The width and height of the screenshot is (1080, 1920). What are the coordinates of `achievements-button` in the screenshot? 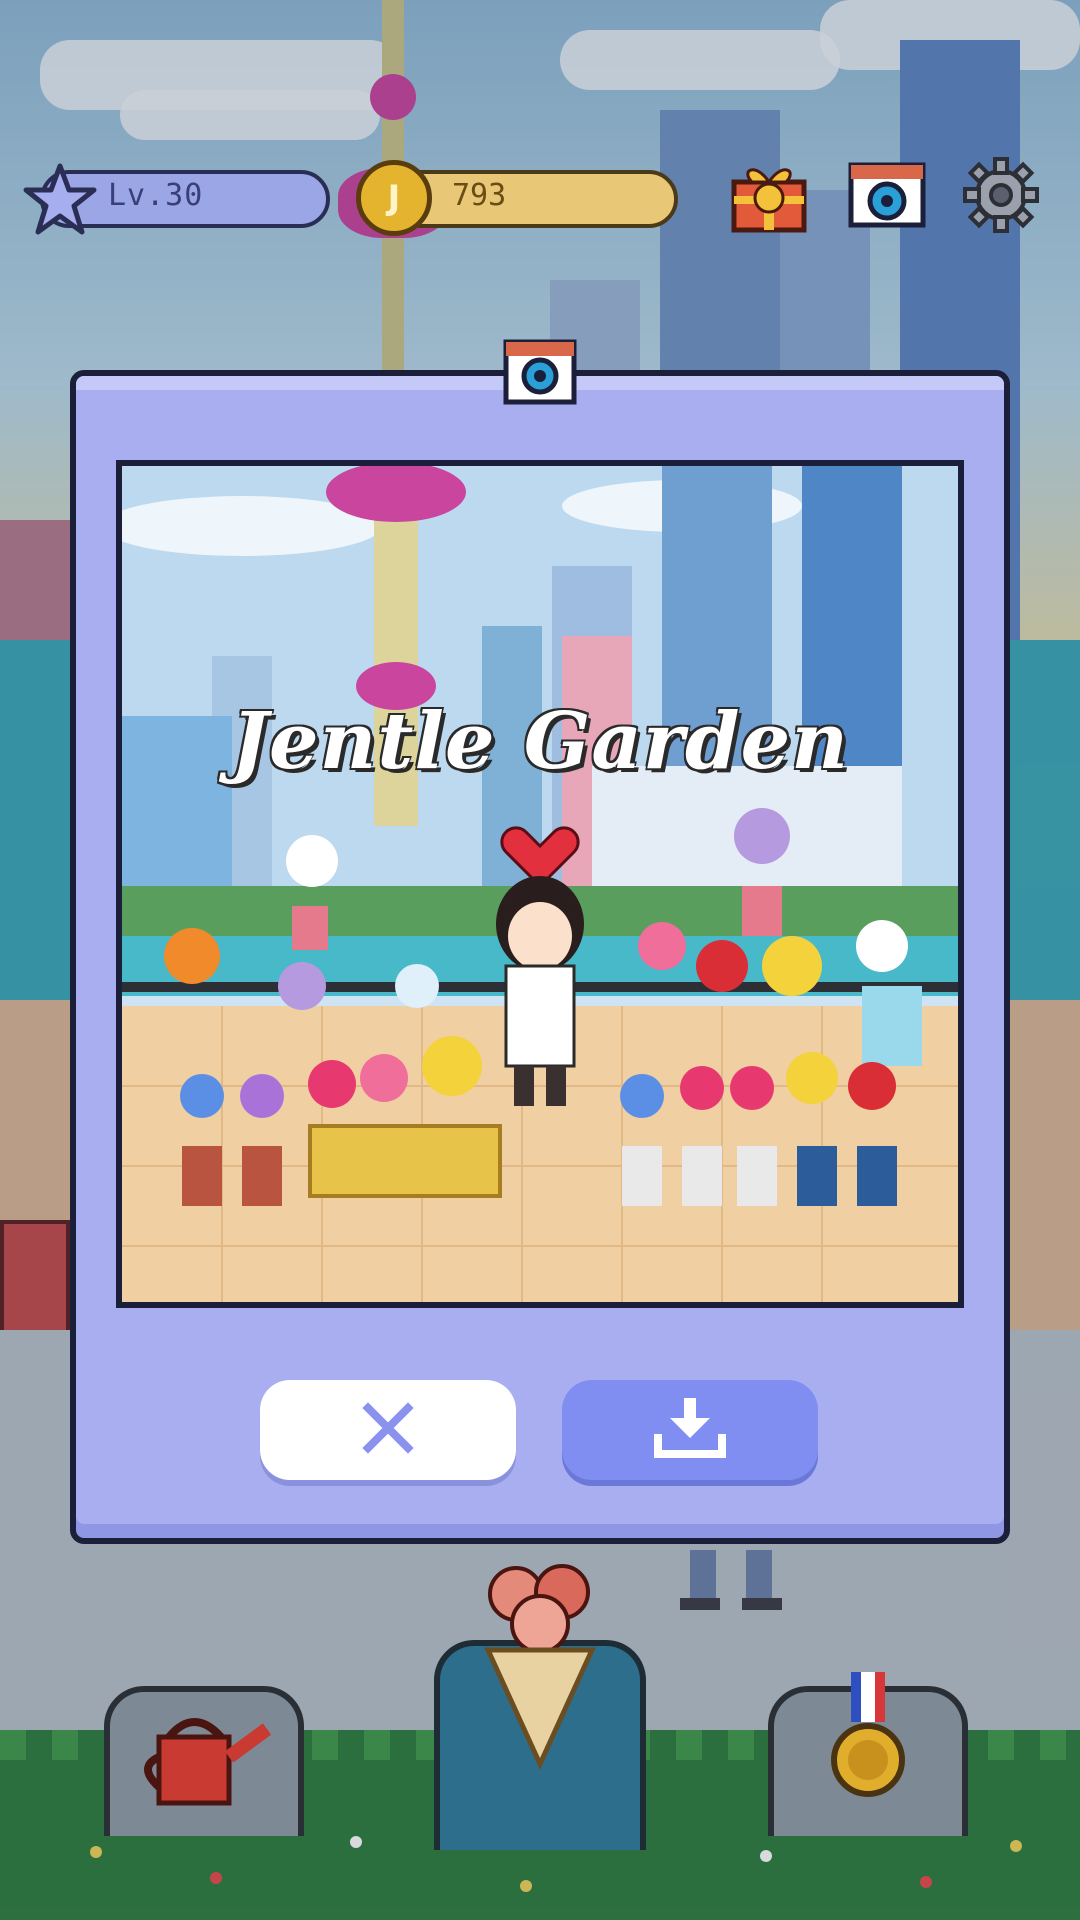 It's located at (868, 1754).